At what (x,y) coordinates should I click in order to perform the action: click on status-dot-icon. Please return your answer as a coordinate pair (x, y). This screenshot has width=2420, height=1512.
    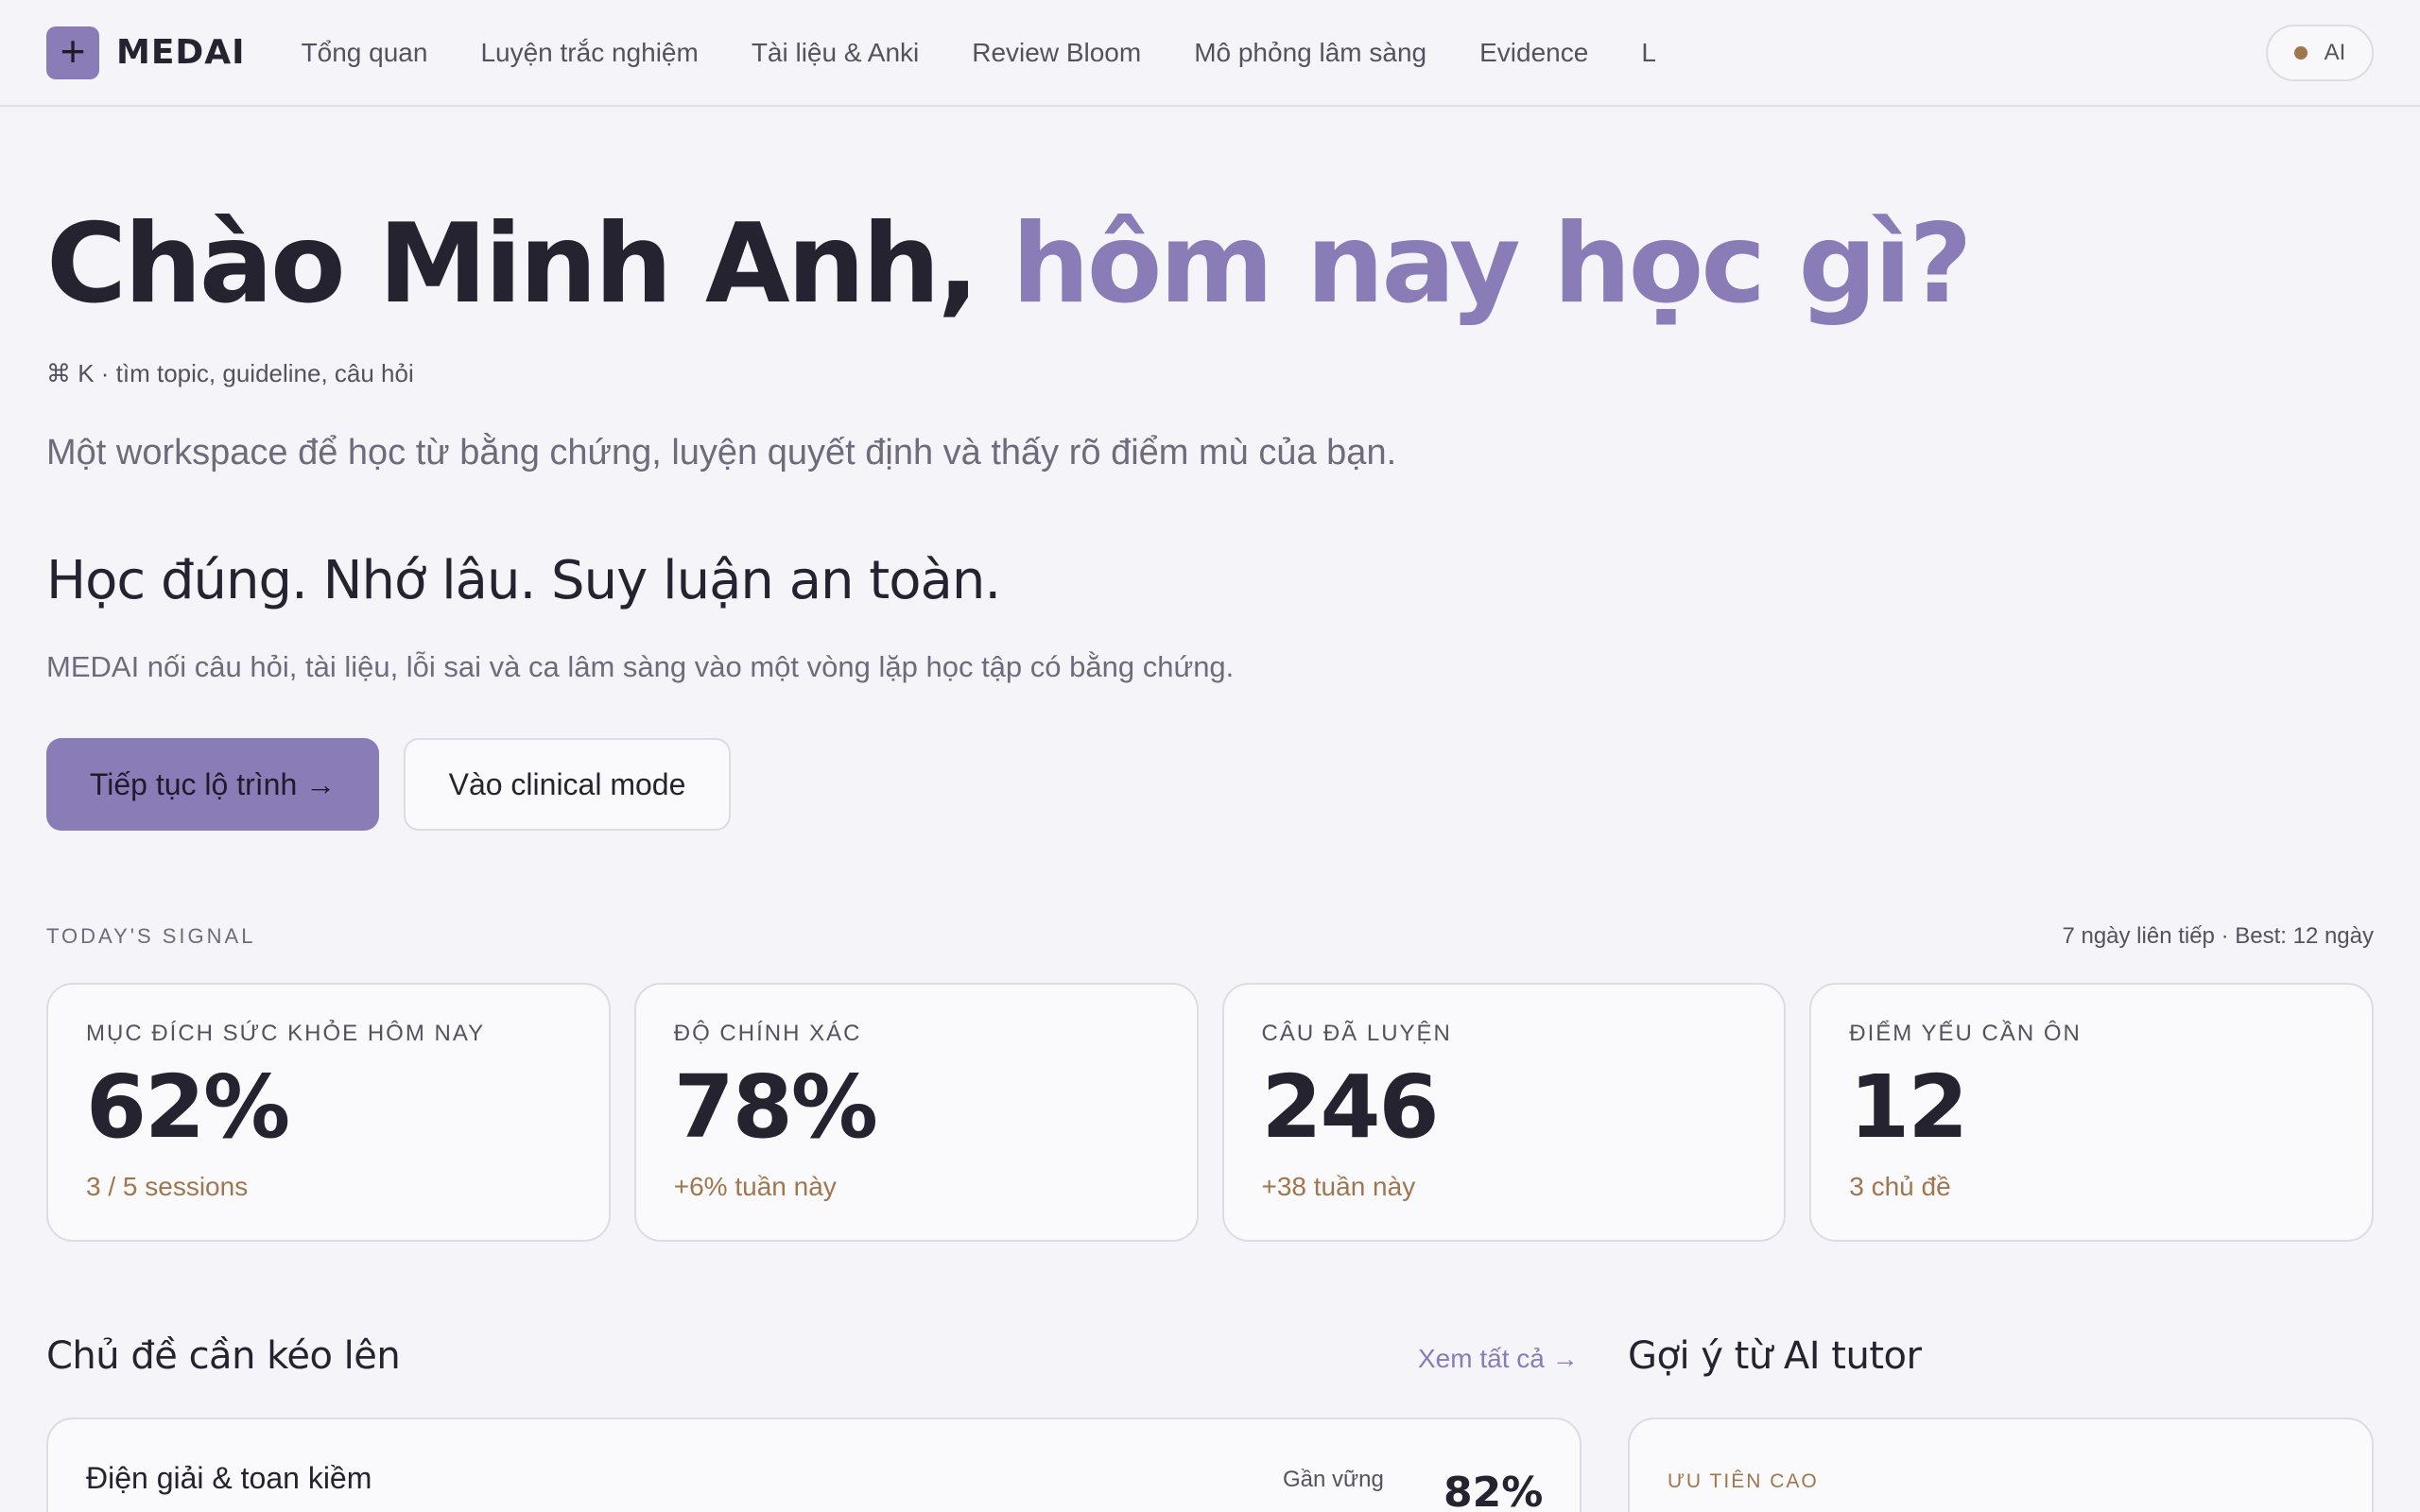
    Looking at the image, I should click on (2301, 52).